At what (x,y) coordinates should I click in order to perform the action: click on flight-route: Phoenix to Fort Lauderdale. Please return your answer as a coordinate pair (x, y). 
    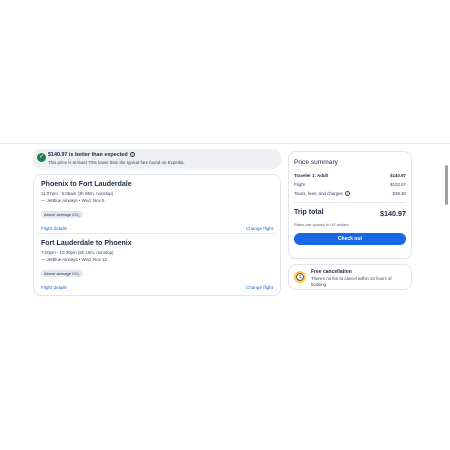
    Looking at the image, I should click on (86, 184).